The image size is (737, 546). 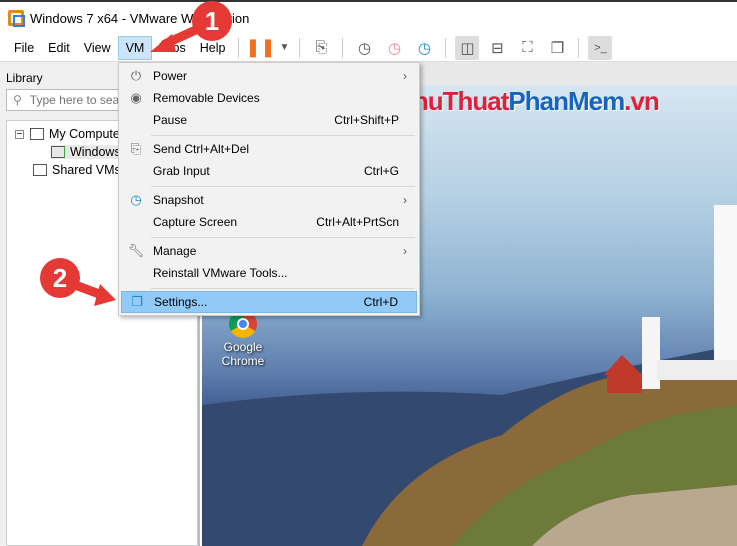 What do you see at coordinates (424, 48) in the screenshot?
I see `snapshot-manager-icon: ◷` at bounding box center [424, 48].